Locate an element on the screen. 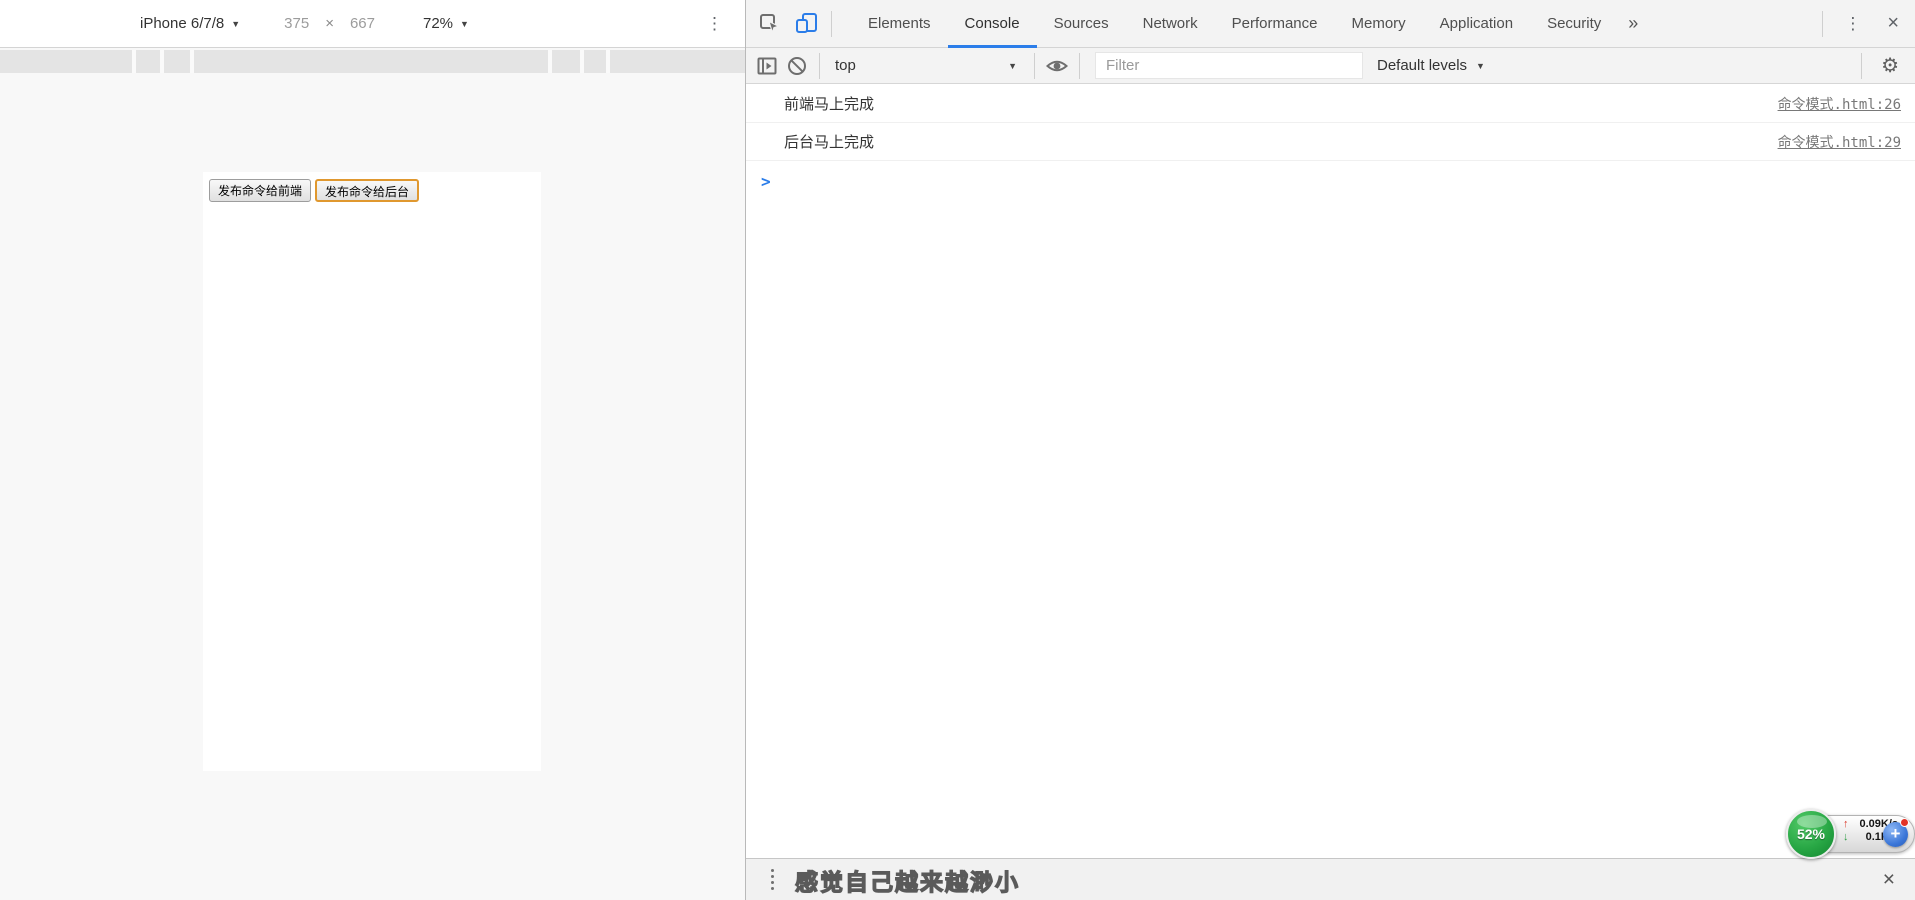 This screenshot has width=1915, height=900. download-arrow-icon: ↓ is located at coordinates (1846, 837).